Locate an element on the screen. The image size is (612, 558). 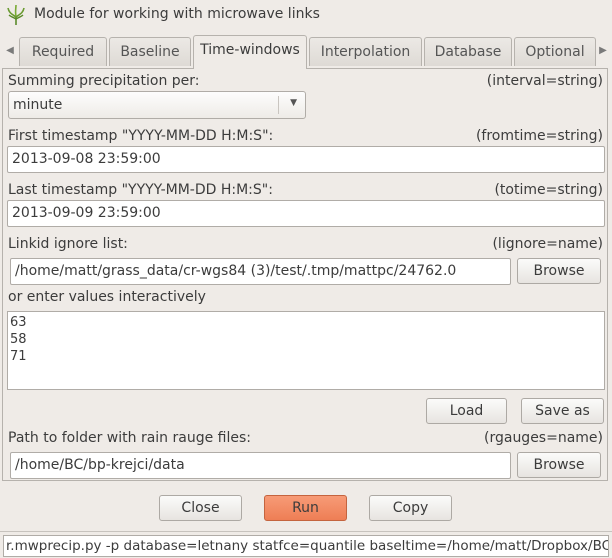
interactive-label: or enter values interactively is located at coordinates (107, 297).